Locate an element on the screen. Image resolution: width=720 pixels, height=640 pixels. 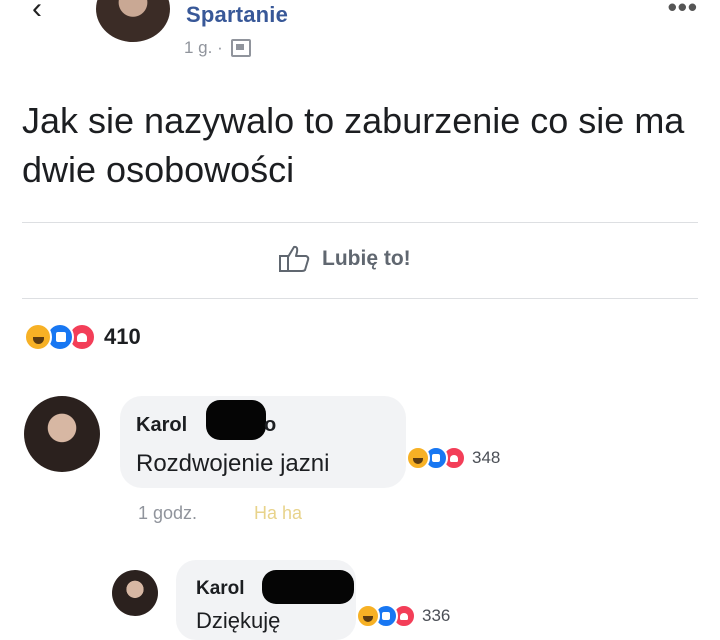
reactions-summary: 410 is located at coordinates (82, 337).